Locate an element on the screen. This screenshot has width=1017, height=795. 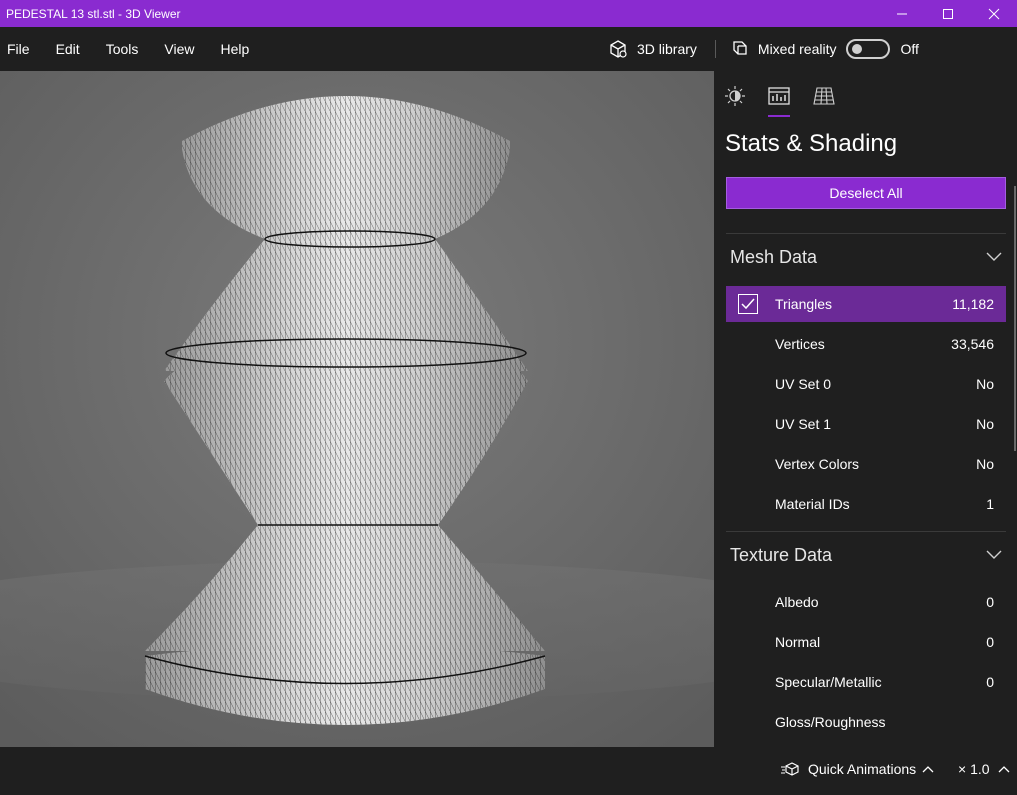
row-value: 1 is located at coordinates (990, 504).